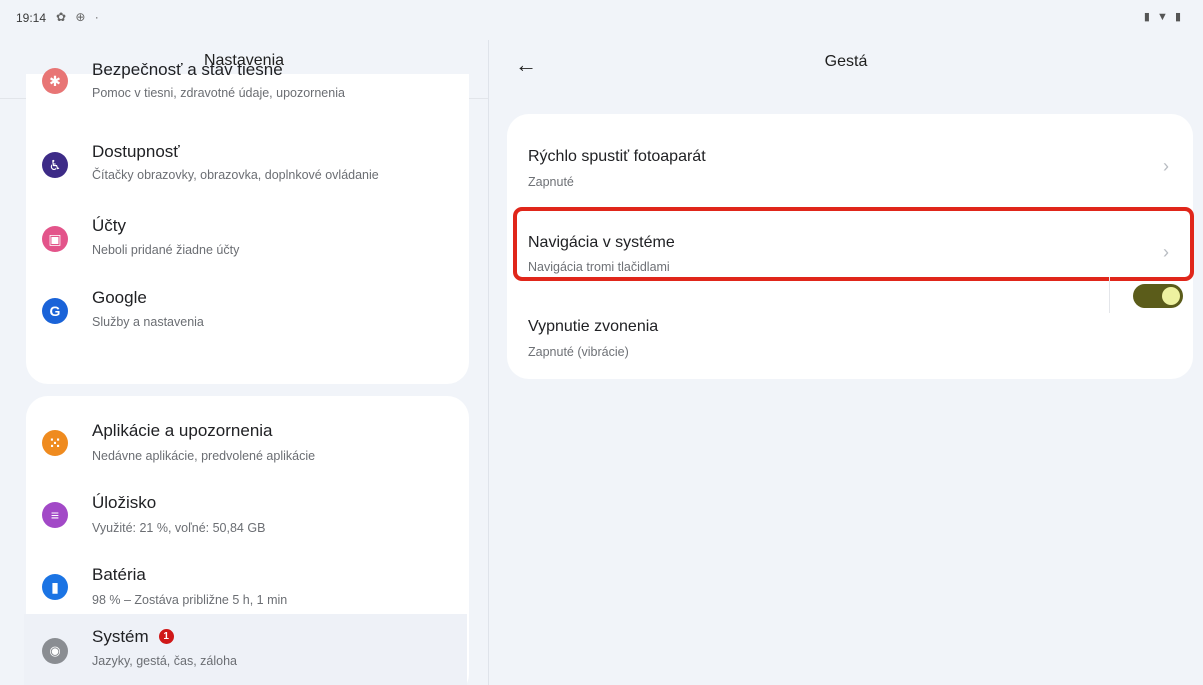  What do you see at coordinates (1158, 296) in the screenshot?
I see `prevent-ringing-toggle` at bounding box center [1158, 296].